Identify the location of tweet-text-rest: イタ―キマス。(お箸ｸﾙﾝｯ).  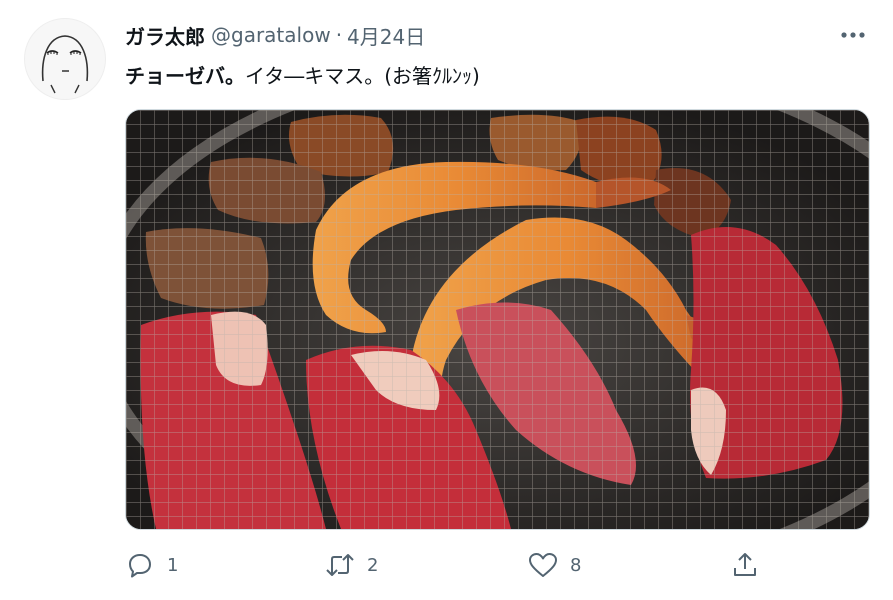
(362, 76).